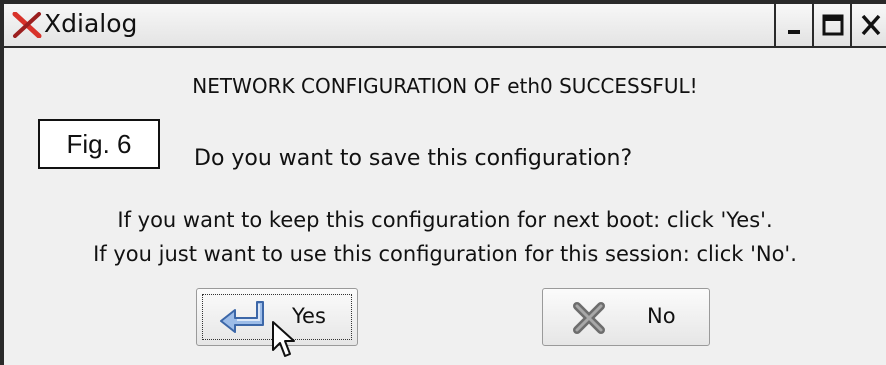 The image size is (886, 365). I want to click on x-logo-icon, so click(27, 25).